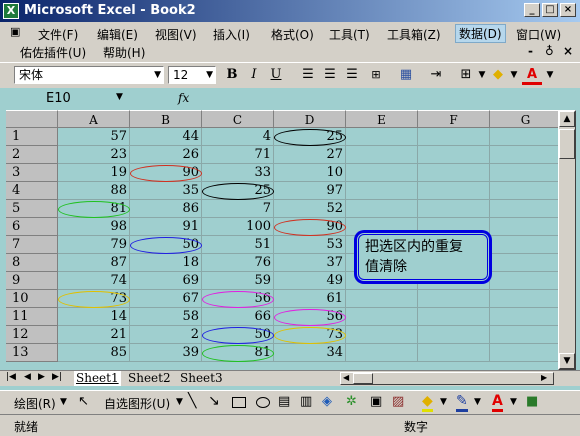  What do you see at coordinates (349, 34) in the screenshot?
I see `menu-tools: 工具(T)` at bounding box center [349, 34].